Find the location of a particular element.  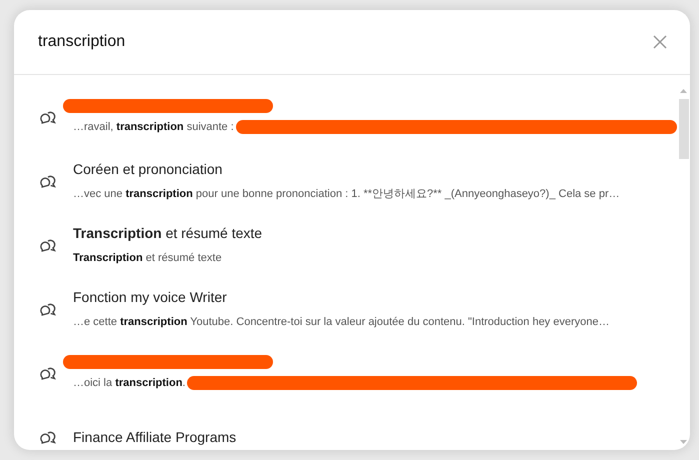

result-title: Finance Affiliate Programs is located at coordinates (154, 437).